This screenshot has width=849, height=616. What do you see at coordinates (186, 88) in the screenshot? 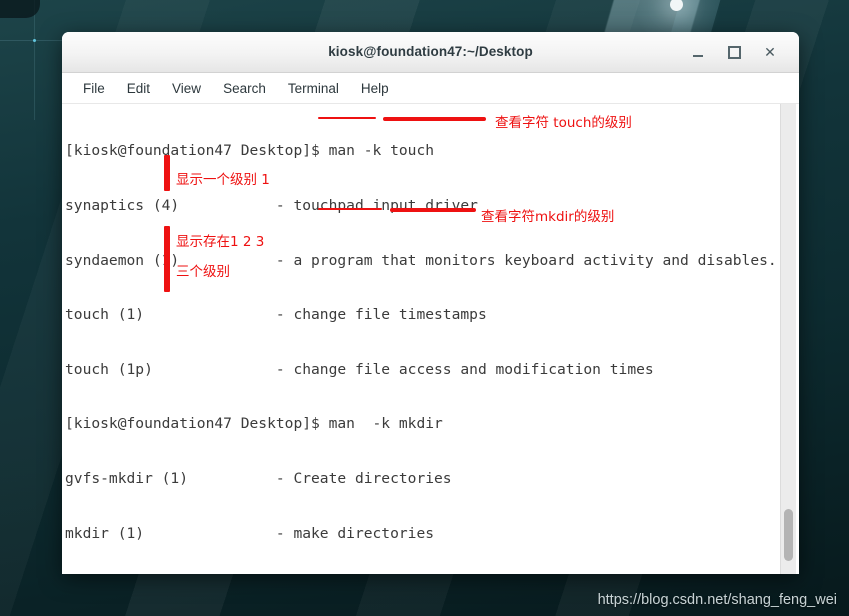
I see `menu-item-view: View` at bounding box center [186, 88].